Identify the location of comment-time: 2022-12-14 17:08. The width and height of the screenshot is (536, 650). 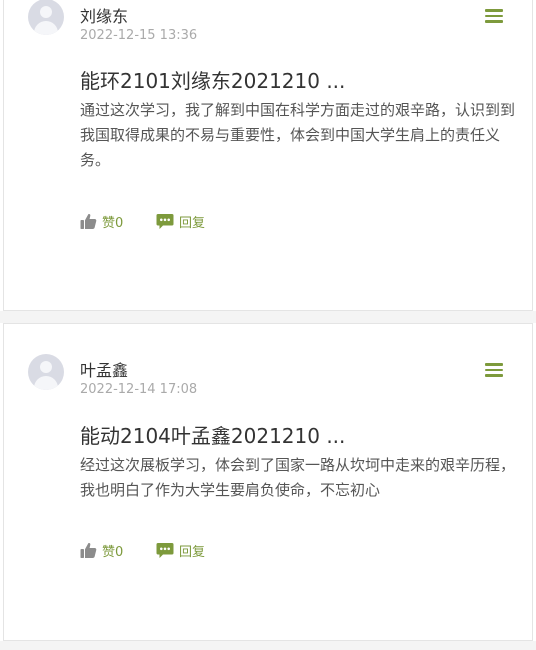
(139, 389).